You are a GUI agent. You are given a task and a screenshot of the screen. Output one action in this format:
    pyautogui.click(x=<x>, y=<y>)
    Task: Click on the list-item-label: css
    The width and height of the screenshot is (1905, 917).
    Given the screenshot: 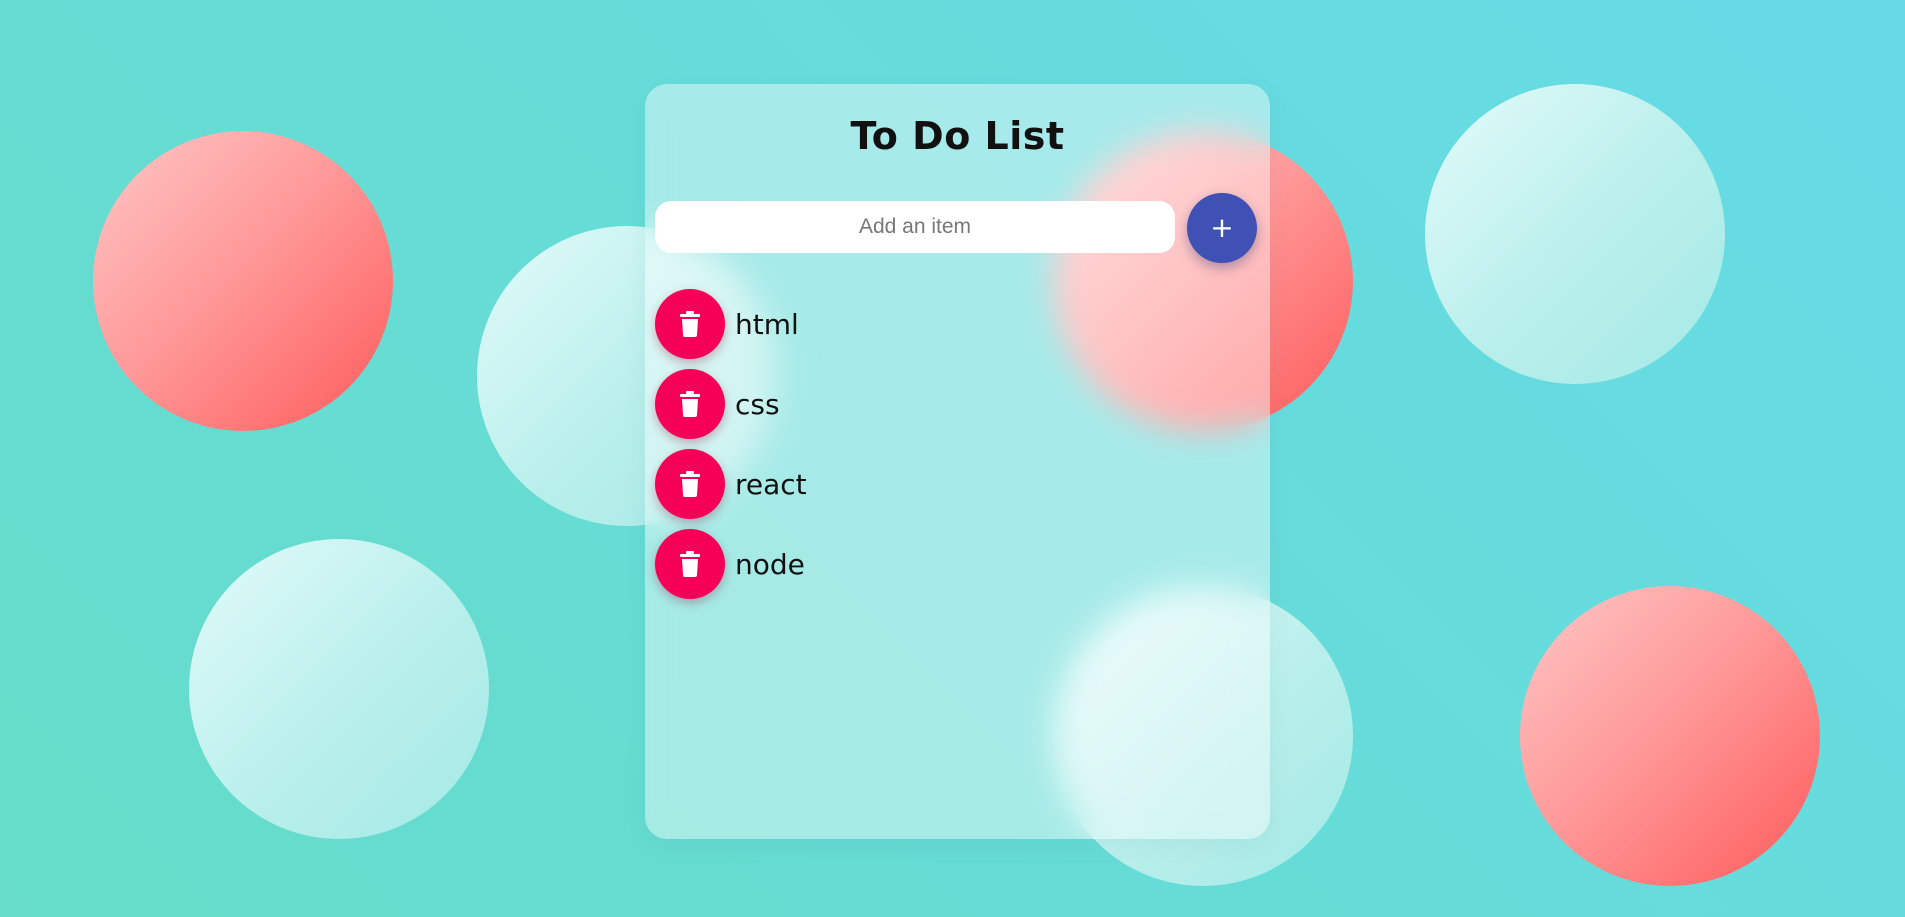 What is the action you would take?
    pyautogui.click(x=757, y=404)
    